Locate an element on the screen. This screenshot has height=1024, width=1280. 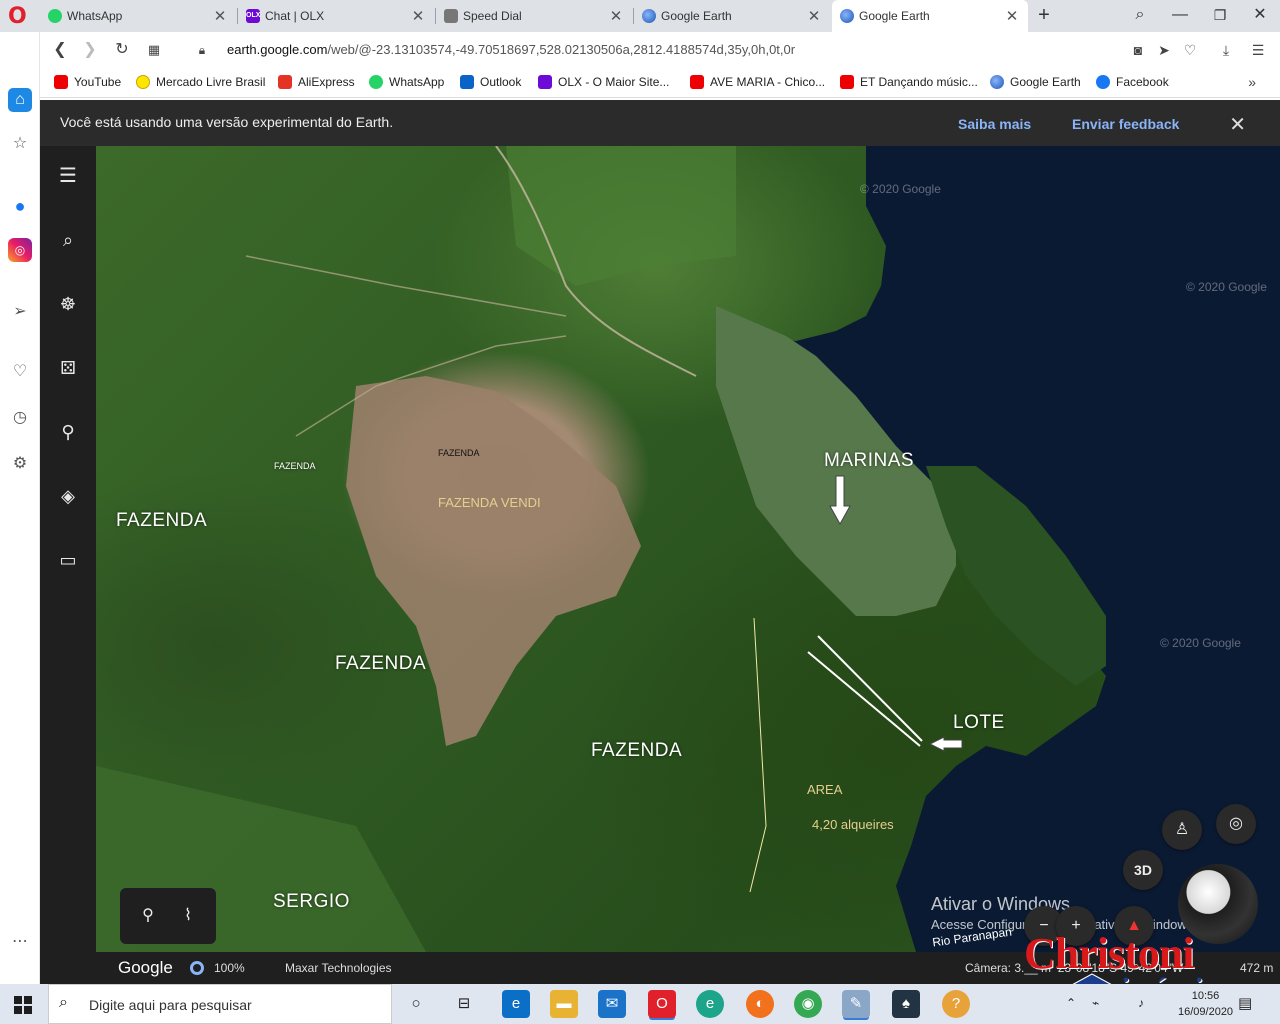
youtube-icon is located at coordinates (697, 82).